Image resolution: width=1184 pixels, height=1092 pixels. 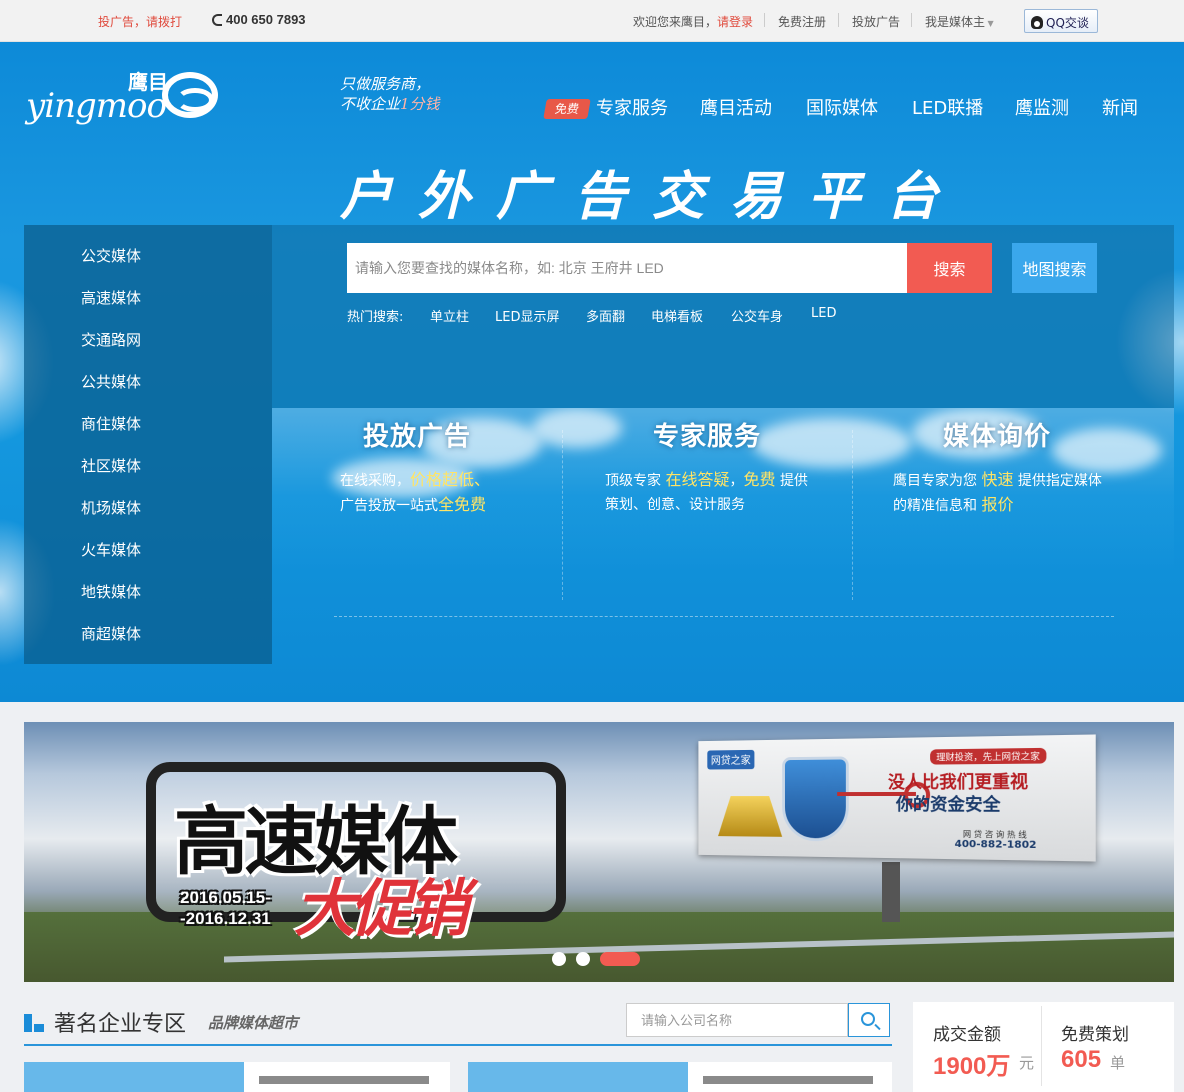 I want to click on desc-text: 提供指定媒体, so click(x=1059, y=481).